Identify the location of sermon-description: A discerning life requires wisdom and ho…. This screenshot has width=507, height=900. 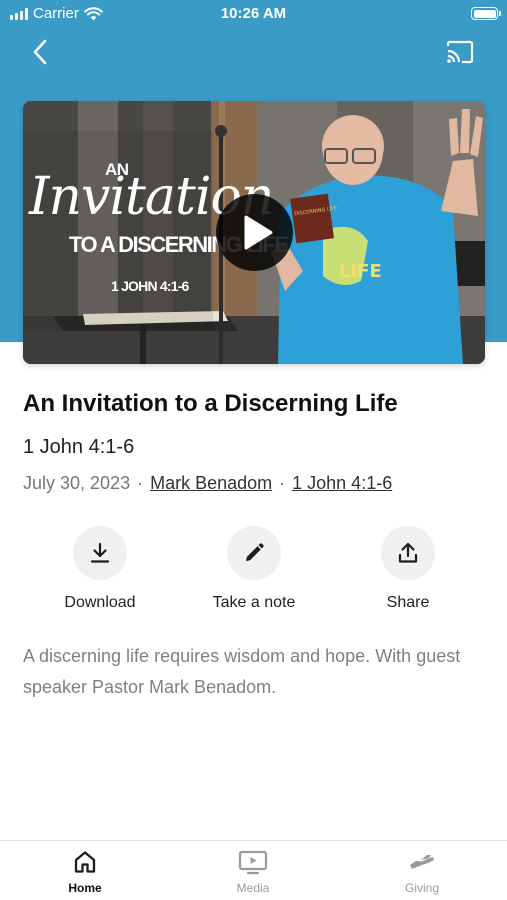
(242, 671).